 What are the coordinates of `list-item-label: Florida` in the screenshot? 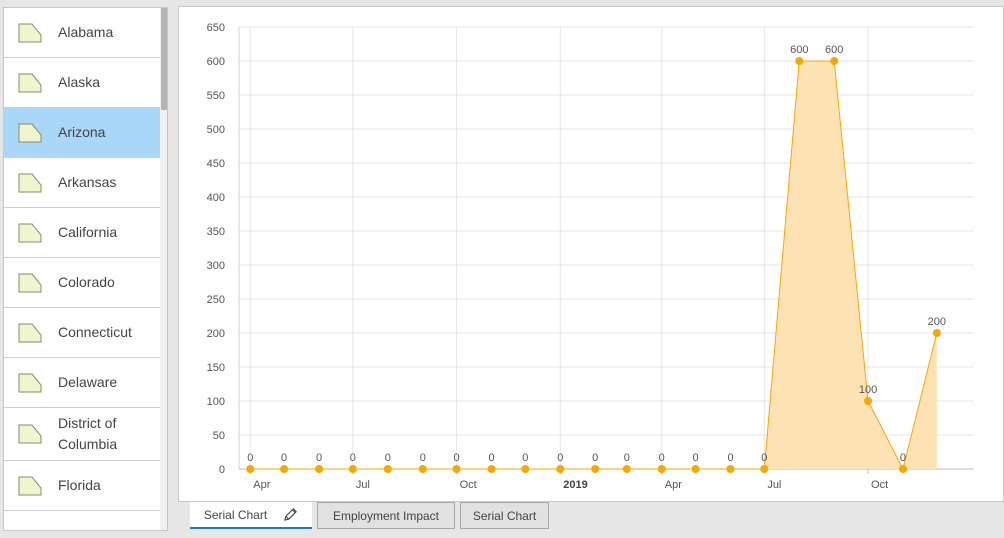 It's located at (79, 485).